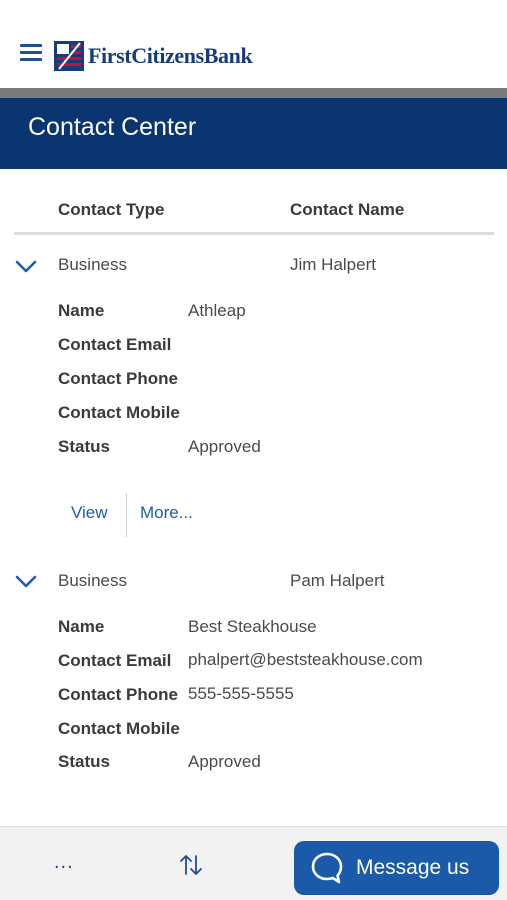  I want to click on column-header-contact-name: Contact Name, so click(347, 209).